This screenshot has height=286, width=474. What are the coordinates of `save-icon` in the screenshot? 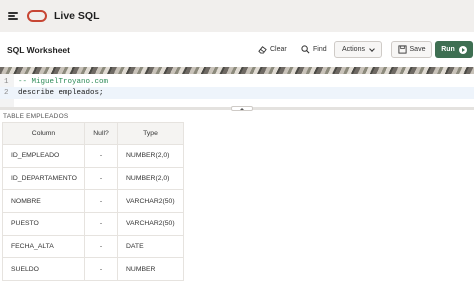 It's located at (402, 49).